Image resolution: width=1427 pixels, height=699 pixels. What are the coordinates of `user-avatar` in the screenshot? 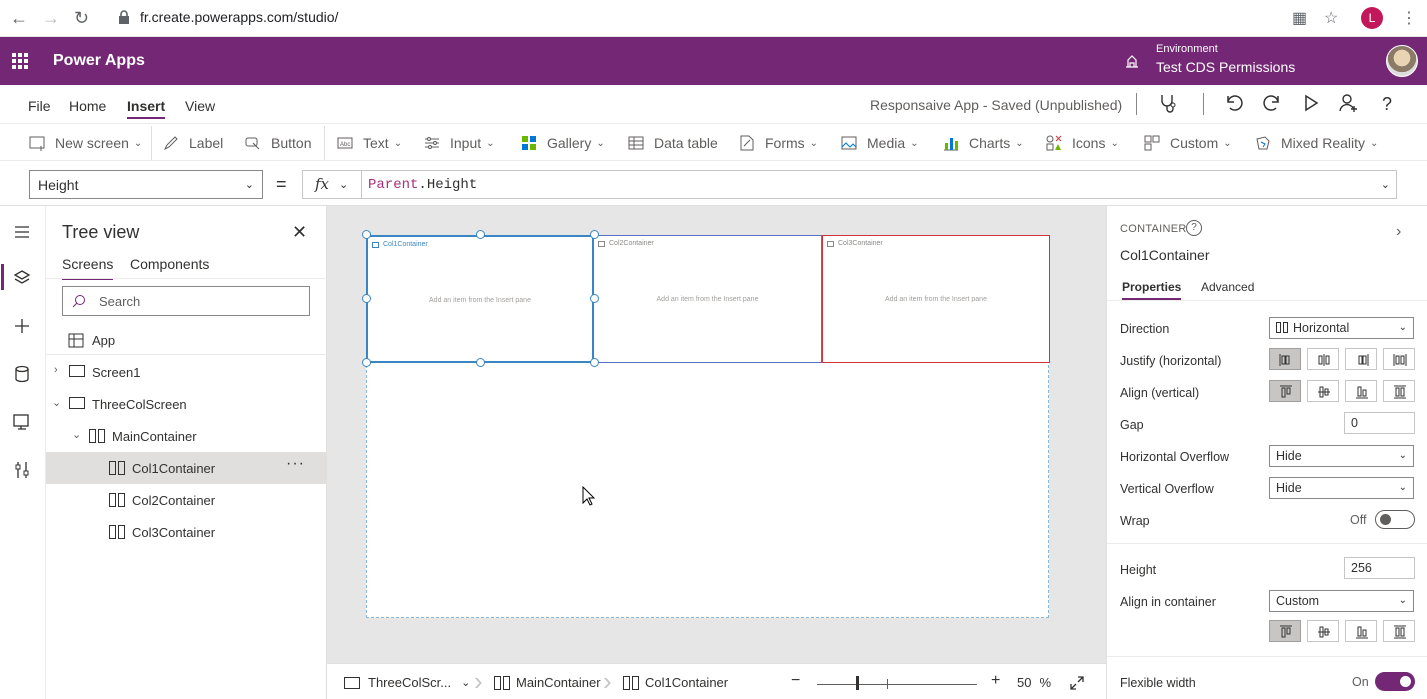 It's located at (1402, 61).